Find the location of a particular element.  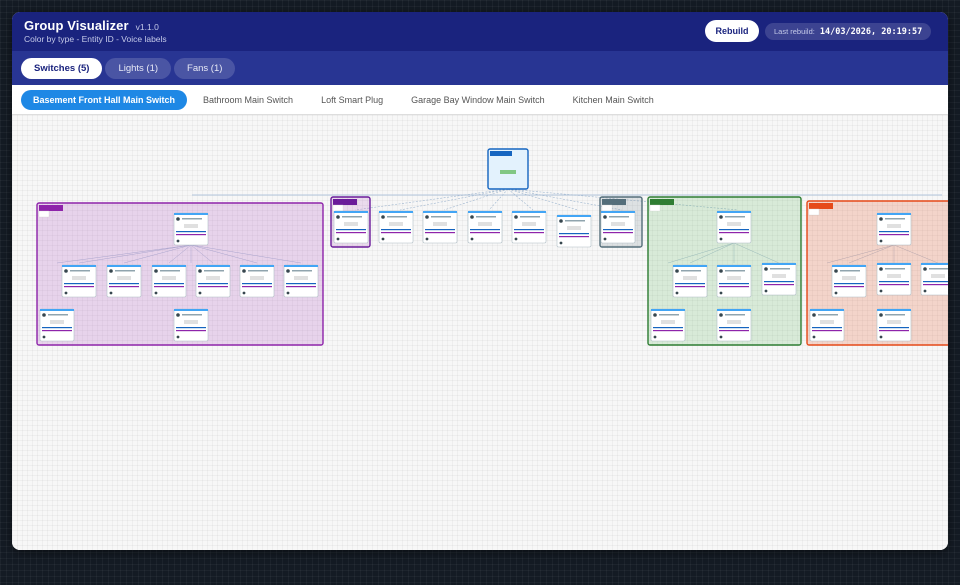

connector-line is located at coordinates (520, 199).